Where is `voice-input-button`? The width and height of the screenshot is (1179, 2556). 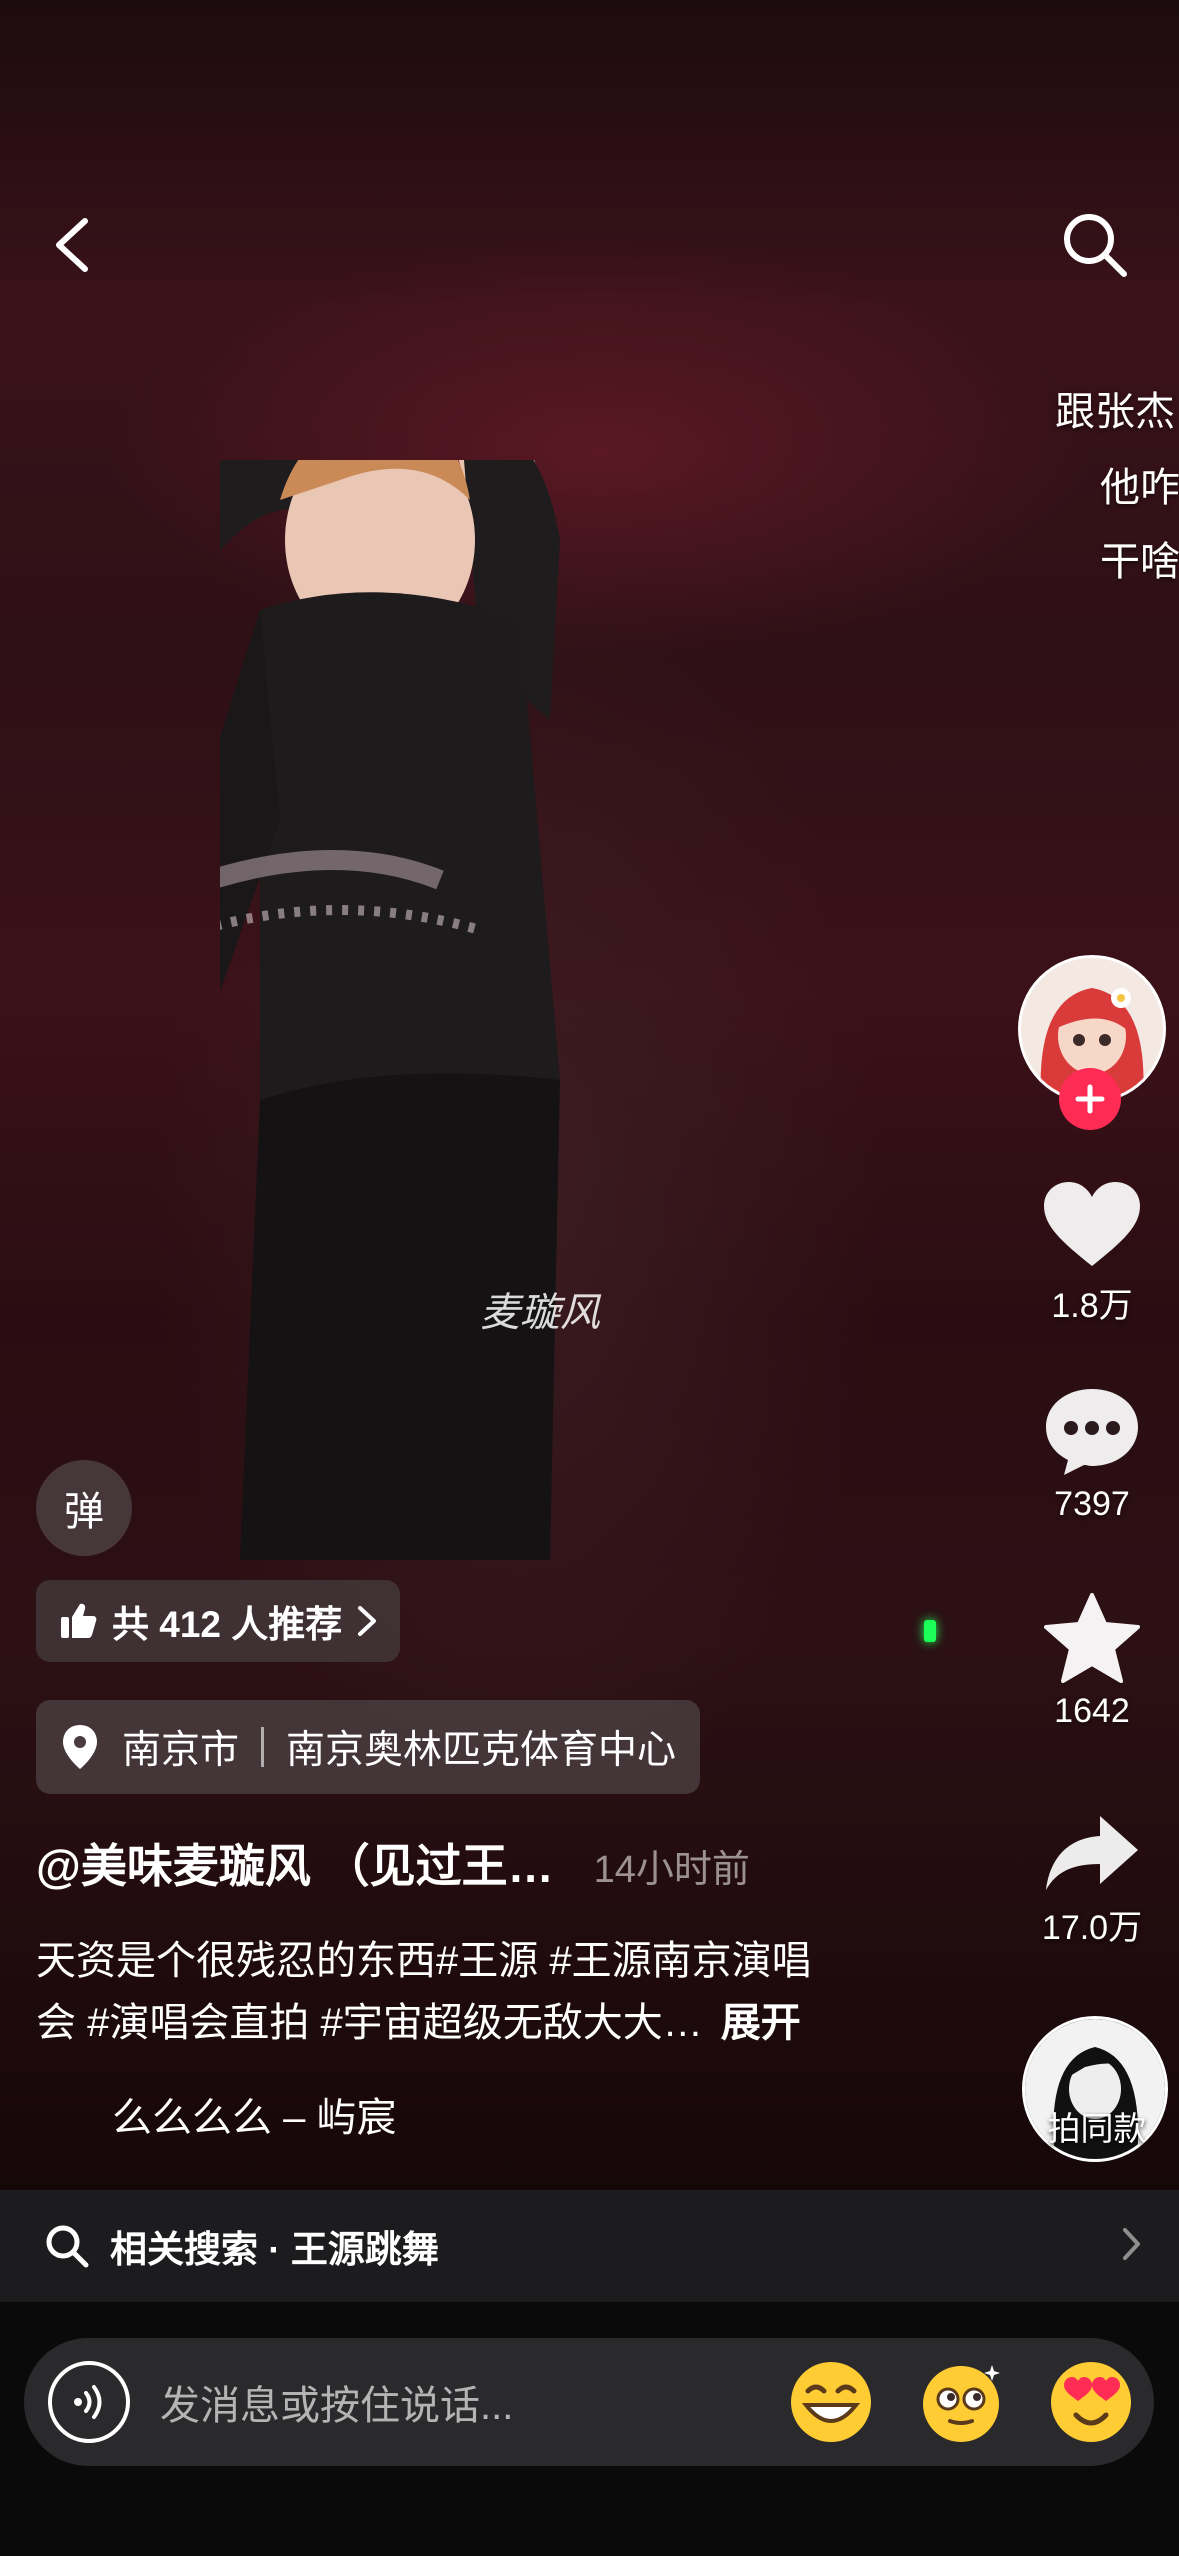 voice-input-button is located at coordinates (89, 2402).